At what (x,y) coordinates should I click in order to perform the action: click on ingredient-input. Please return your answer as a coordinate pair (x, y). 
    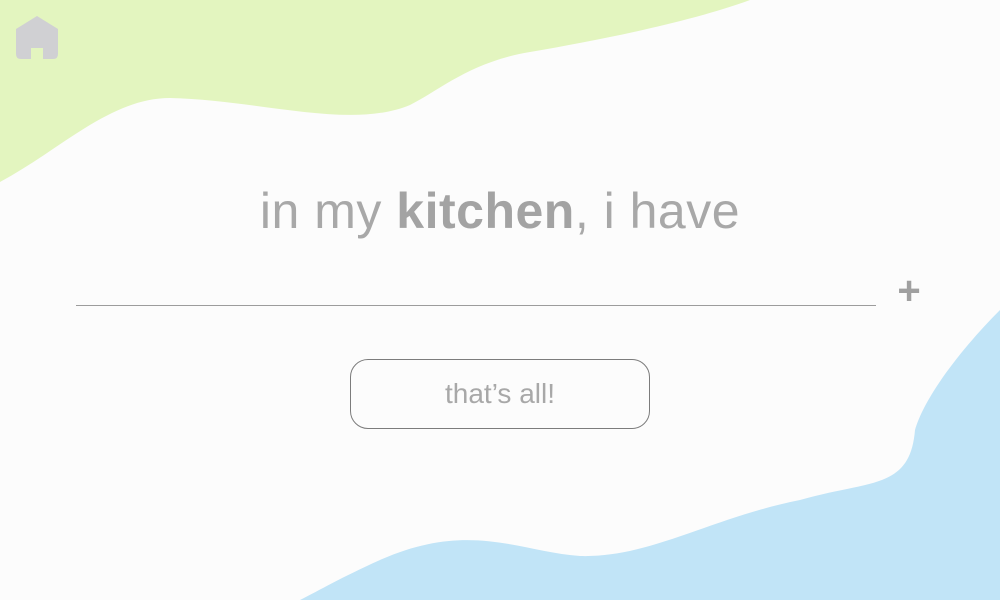
    Looking at the image, I should click on (476, 284).